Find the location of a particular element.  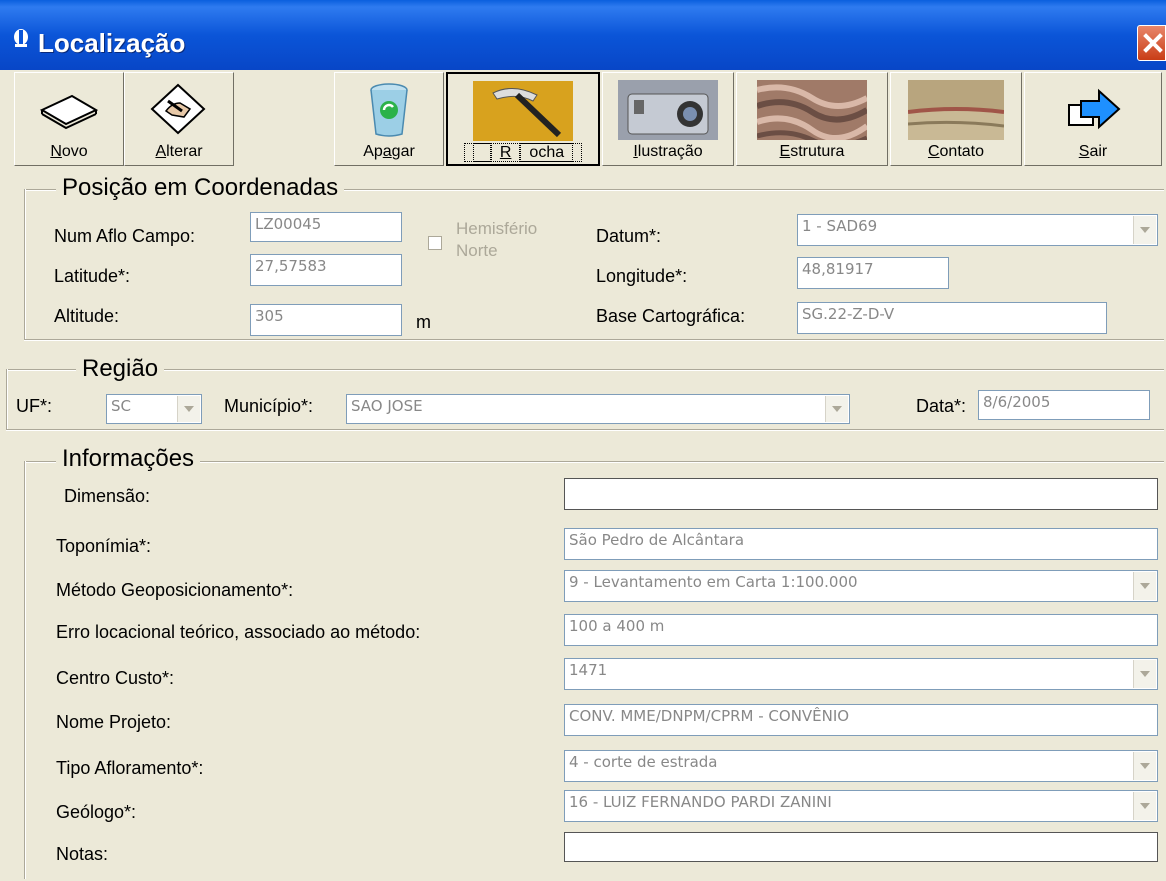

group-title-posicao: Posição em Coordenadas is located at coordinates (200, 188).